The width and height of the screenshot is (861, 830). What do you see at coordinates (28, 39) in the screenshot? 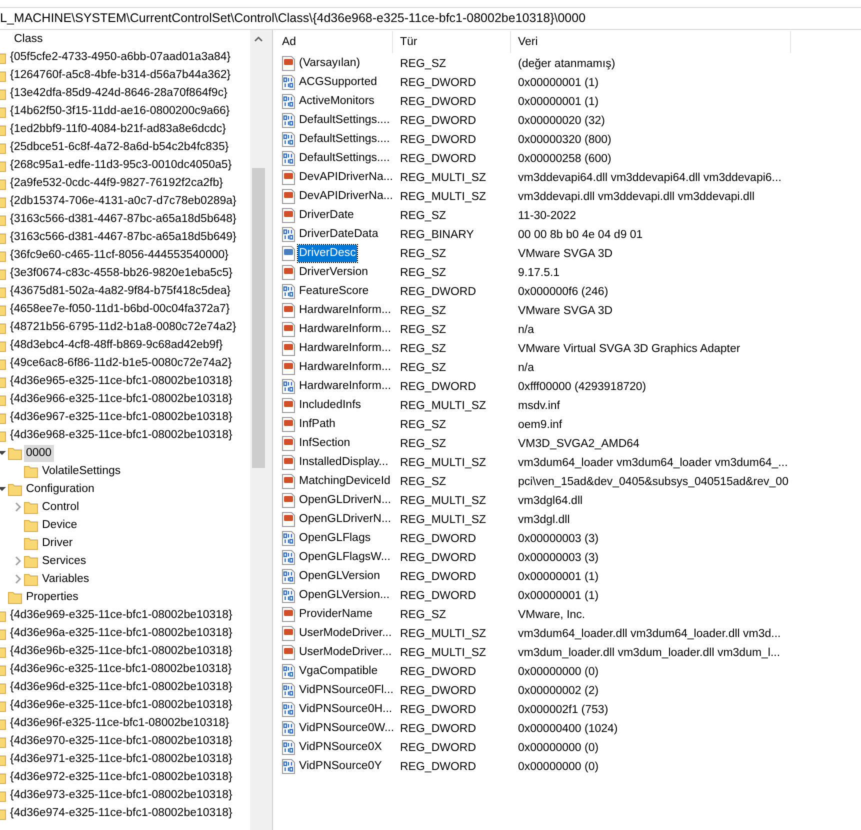
I see `tree-item: Class` at bounding box center [28, 39].